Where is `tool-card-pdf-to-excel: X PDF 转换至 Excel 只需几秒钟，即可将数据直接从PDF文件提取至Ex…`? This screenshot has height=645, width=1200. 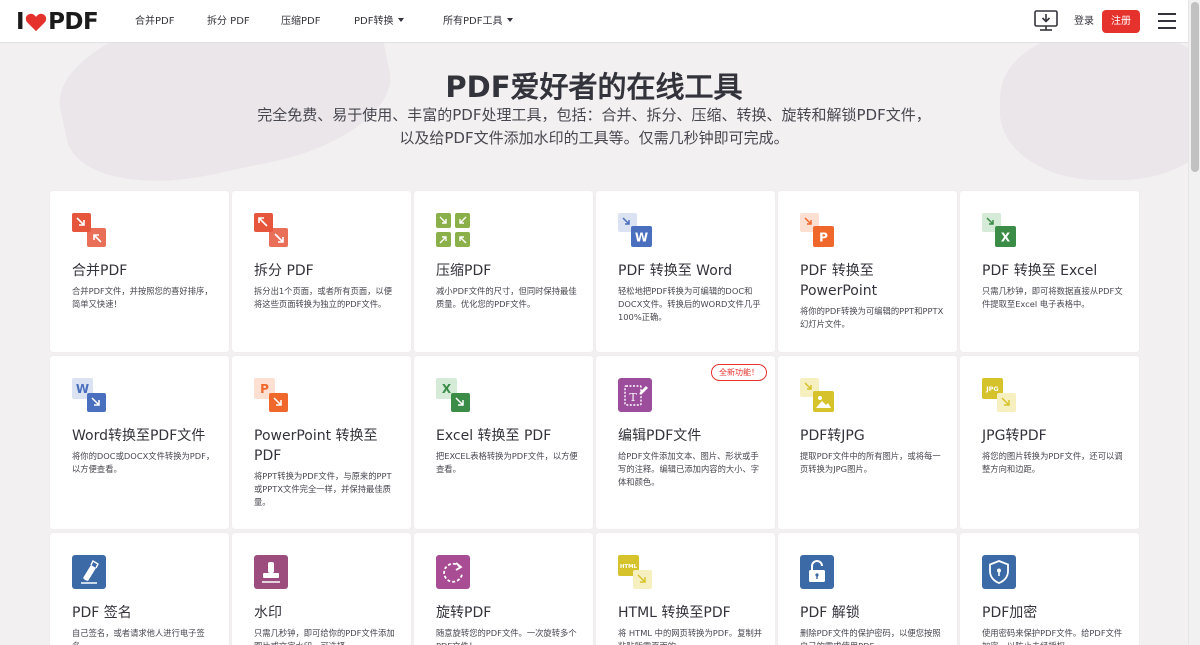
tool-card-pdf-to-excel: X PDF 转换至 Excel 只需几秒钟，即可将数据直接从PDF文件提取至Ex… is located at coordinates (1049, 271).